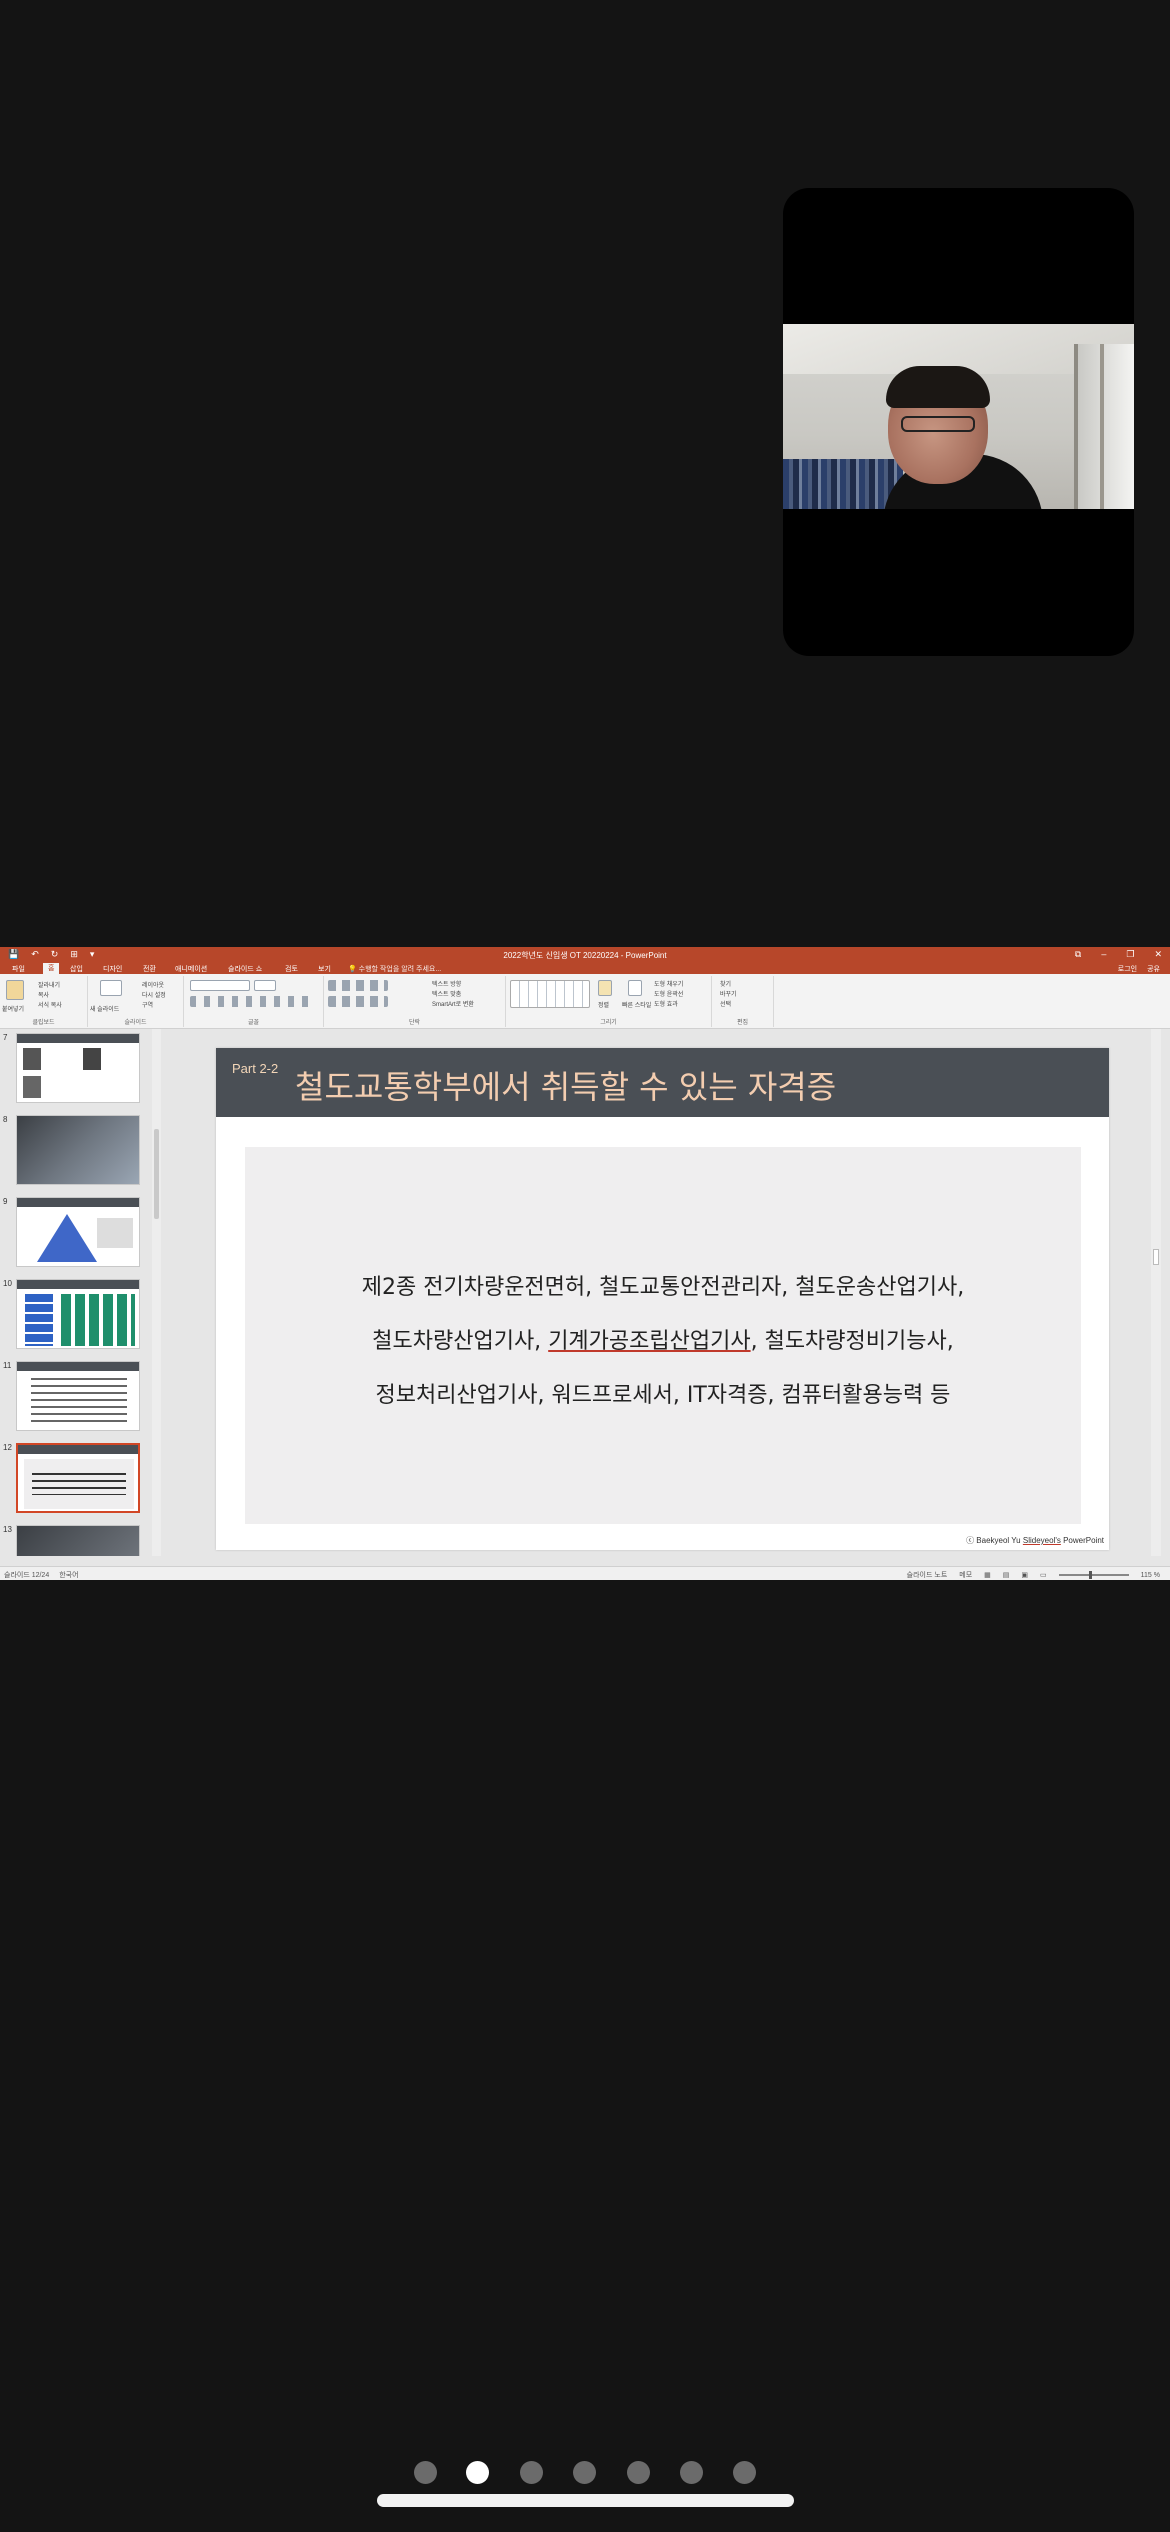 The image size is (1170, 2532). What do you see at coordinates (1156, 1292) in the screenshot?
I see `slide-scrollbar` at bounding box center [1156, 1292].